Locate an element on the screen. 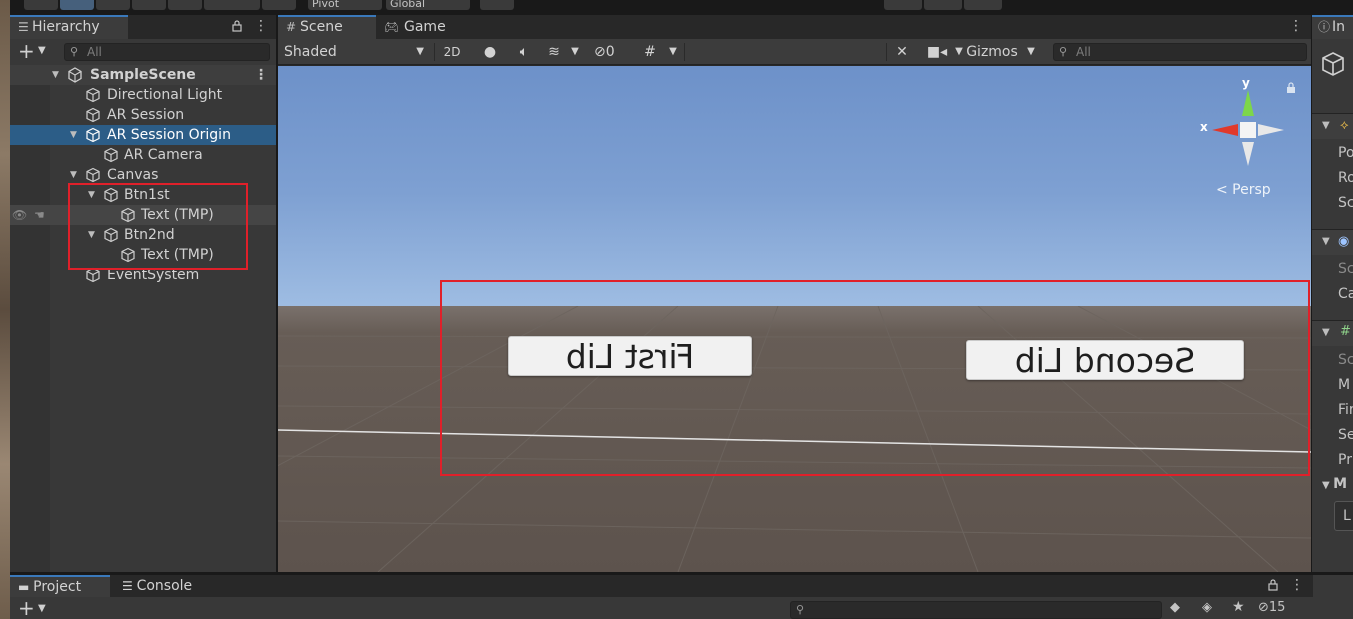 The width and height of the screenshot is (1353, 619). tab-console: ☰ Console is located at coordinates (164, 586).